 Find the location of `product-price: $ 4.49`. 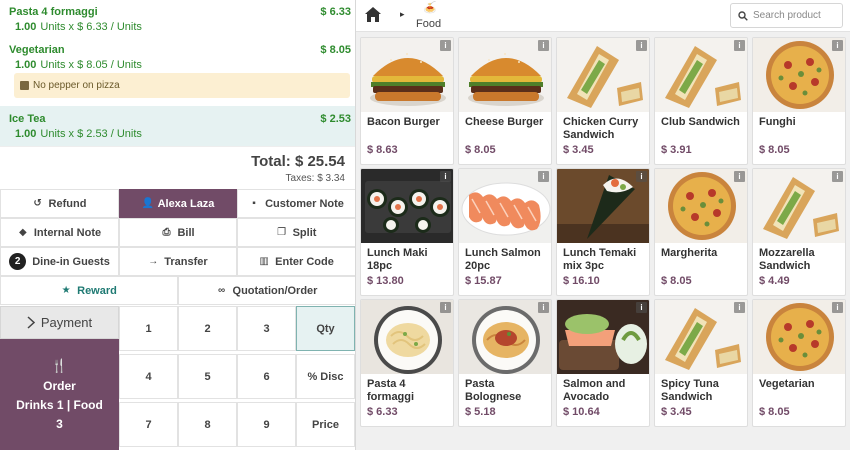

product-price: $ 4.49 is located at coordinates (774, 281).